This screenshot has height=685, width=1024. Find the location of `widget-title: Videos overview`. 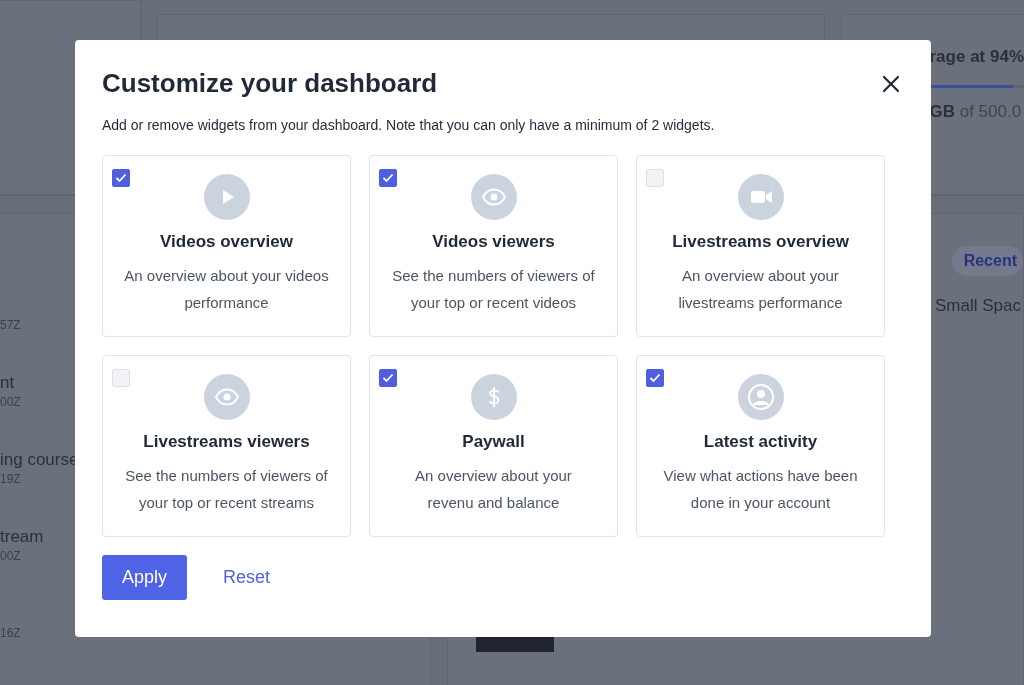

widget-title: Videos overview is located at coordinates (226, 242).